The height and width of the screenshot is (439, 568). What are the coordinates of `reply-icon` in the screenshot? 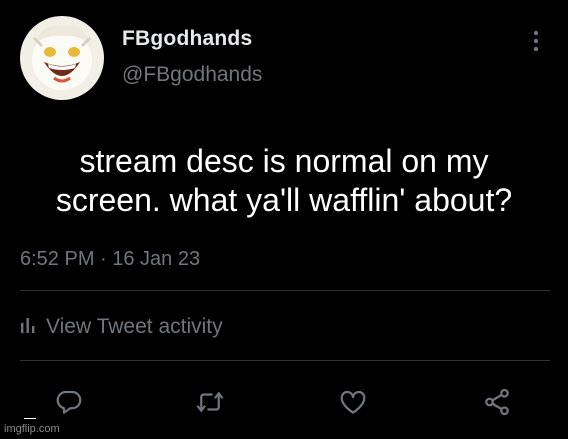 It's located at (69, 402).